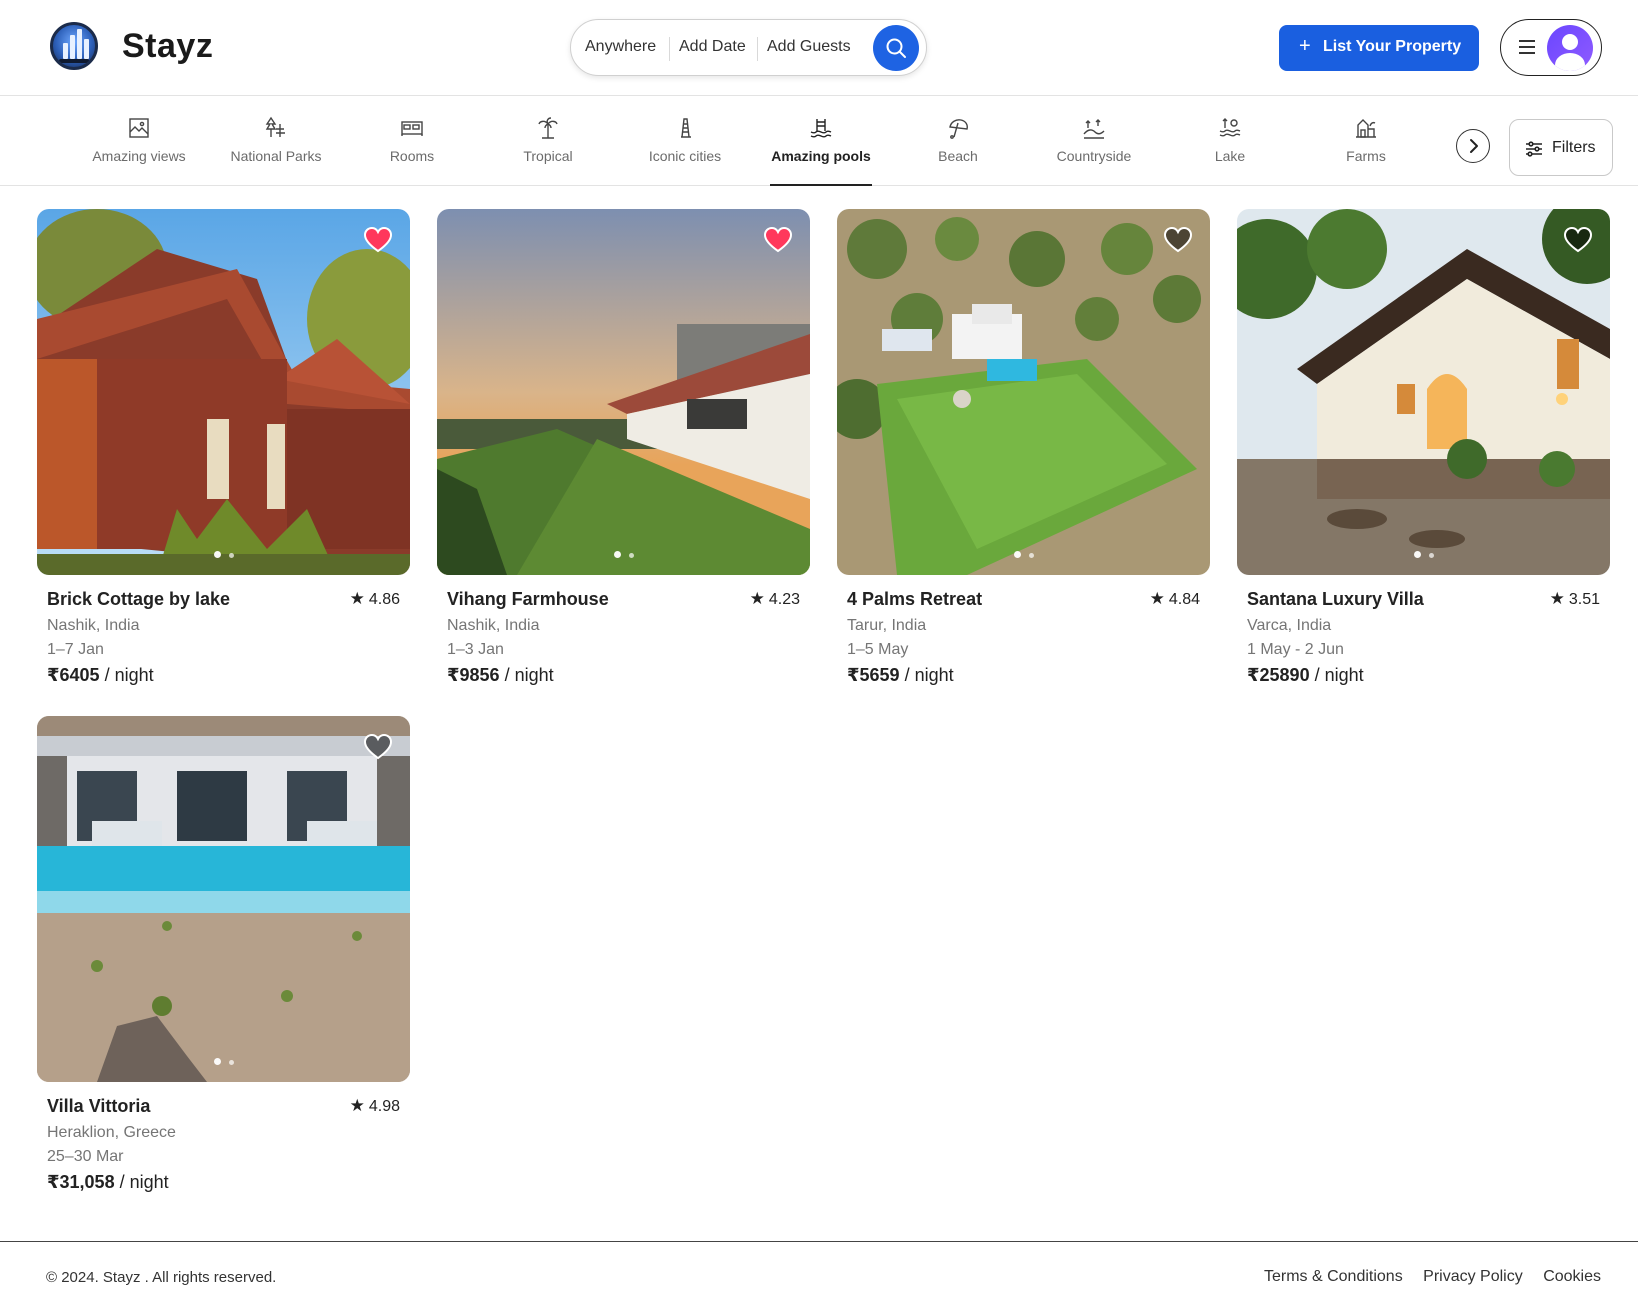  Describe the element at coordinates (1366, 156) in the screenshot. I see `category-label: Farms` at that location.